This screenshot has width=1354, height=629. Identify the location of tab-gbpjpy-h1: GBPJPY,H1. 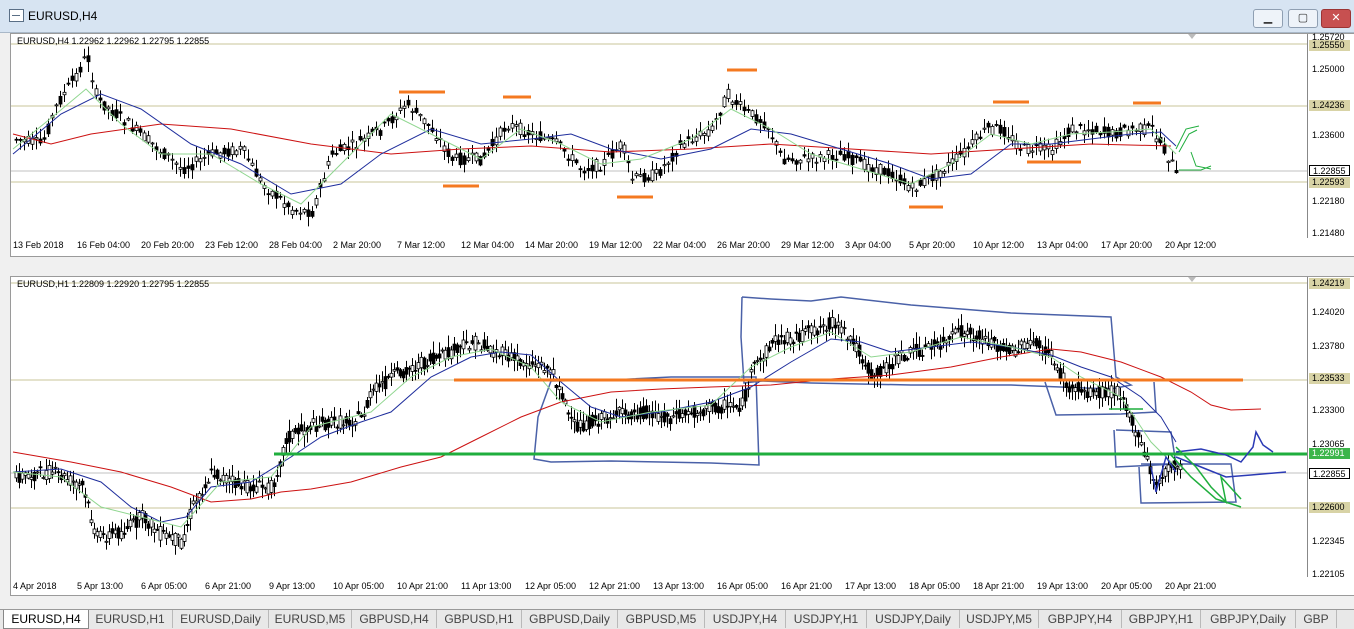
(1161, 619).